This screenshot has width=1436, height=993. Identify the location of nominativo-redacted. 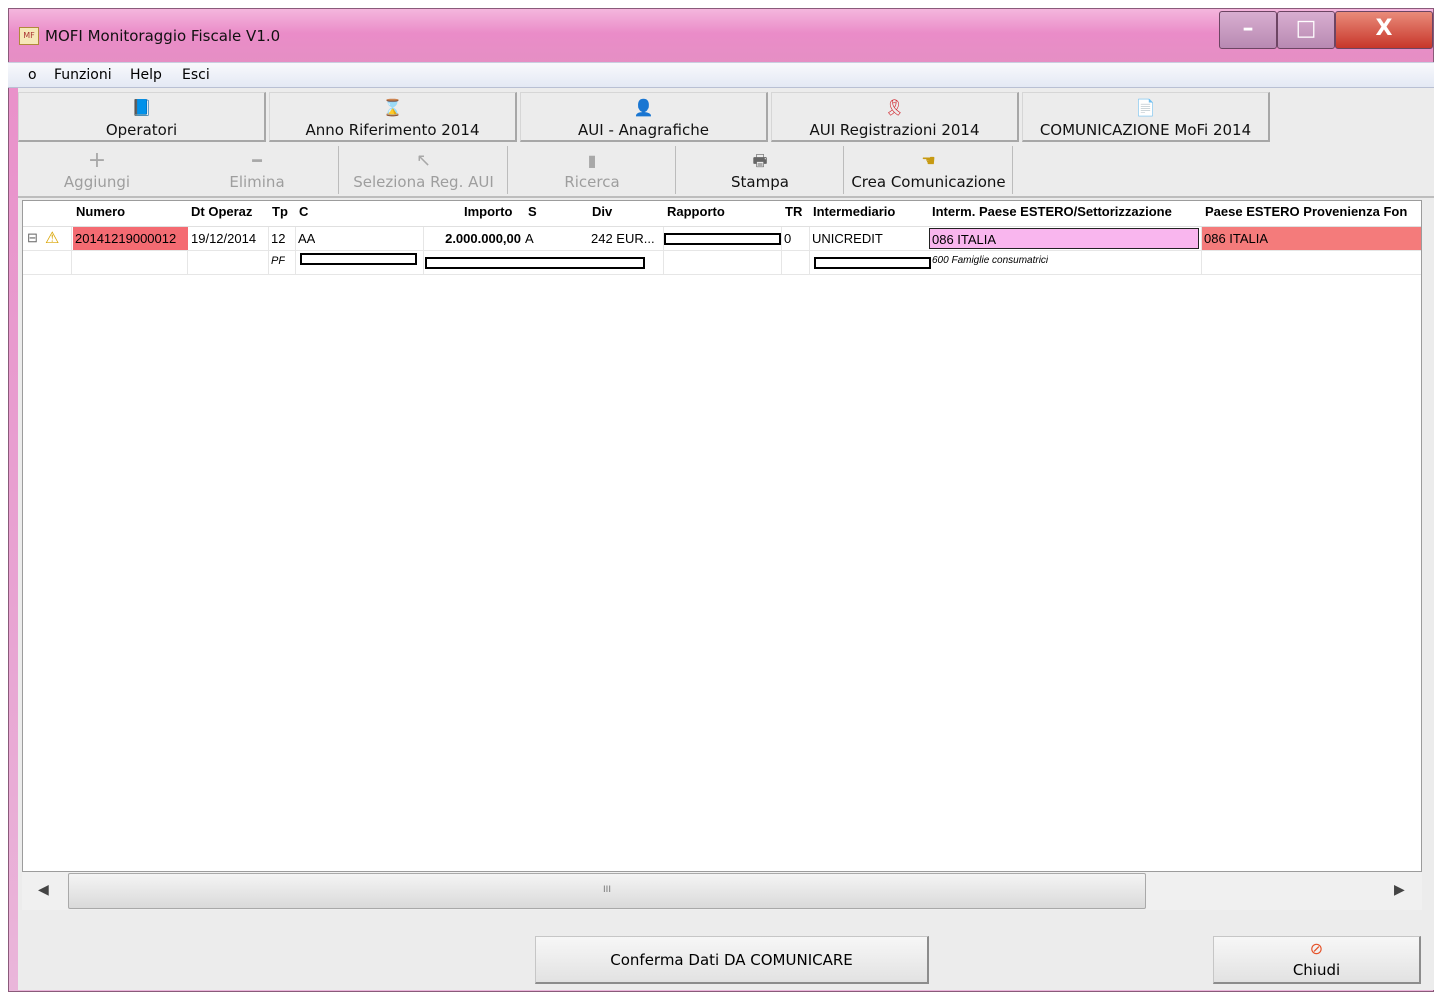
(358, 259).